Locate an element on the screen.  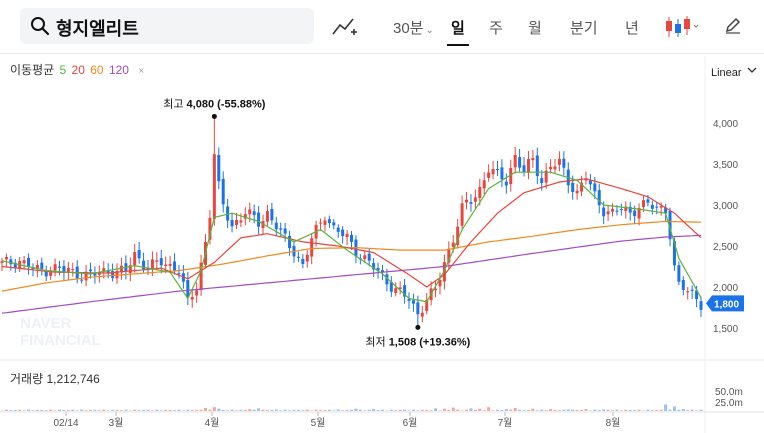
last-price-label: 1,800 is located at coordinates (726, 304).